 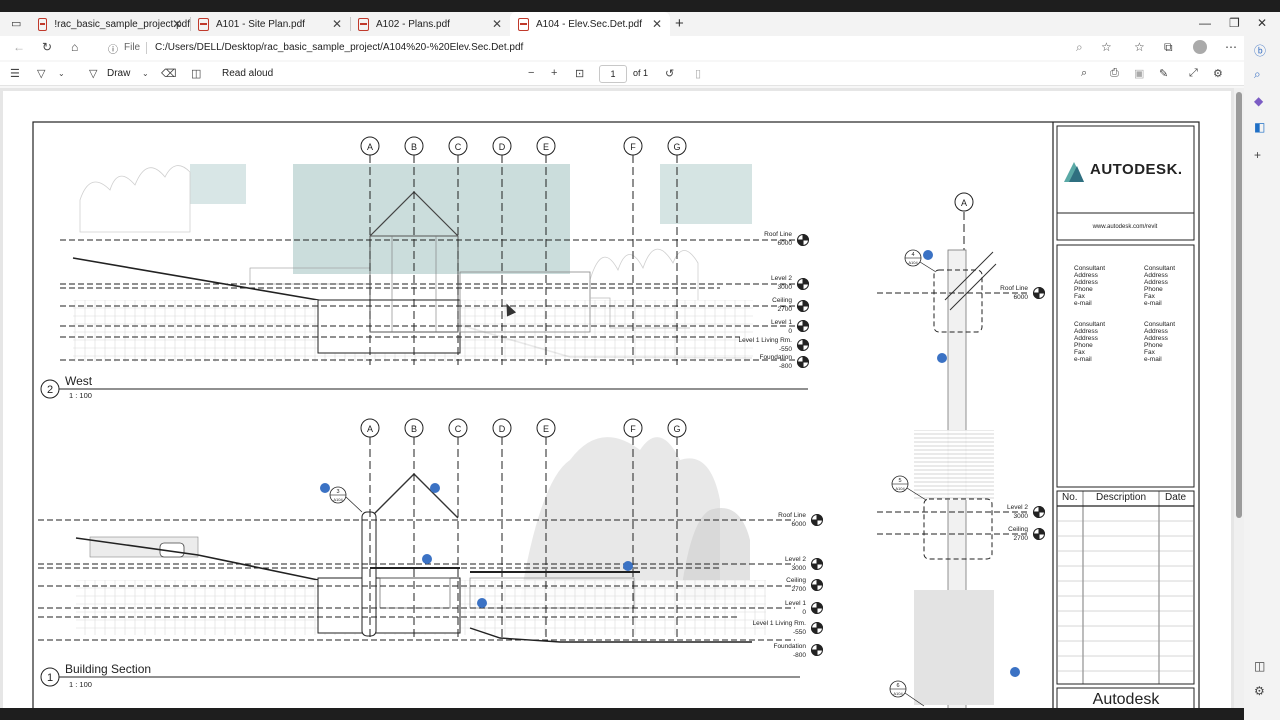 I want to click on website-text: www.autodesk.com/revit, so click(x=1125, y=227).